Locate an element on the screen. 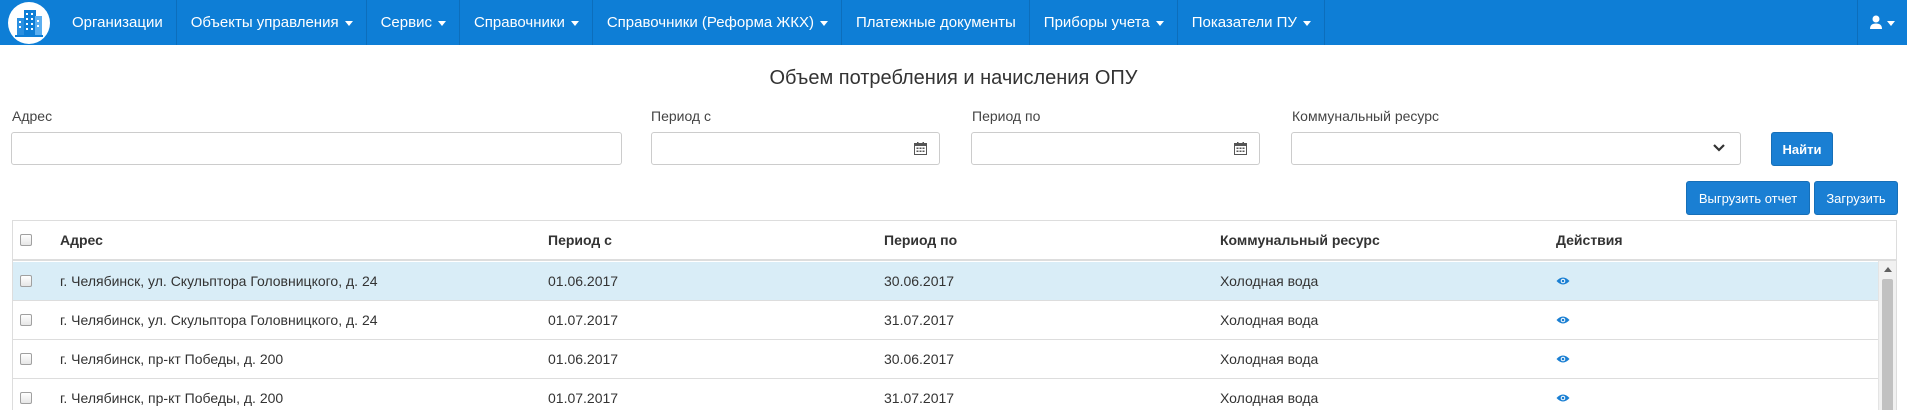 This screenshot has height=410, width=1907. nav-label: Справочники (Реформа ЖКХ) is located at coordinates (710, 22).